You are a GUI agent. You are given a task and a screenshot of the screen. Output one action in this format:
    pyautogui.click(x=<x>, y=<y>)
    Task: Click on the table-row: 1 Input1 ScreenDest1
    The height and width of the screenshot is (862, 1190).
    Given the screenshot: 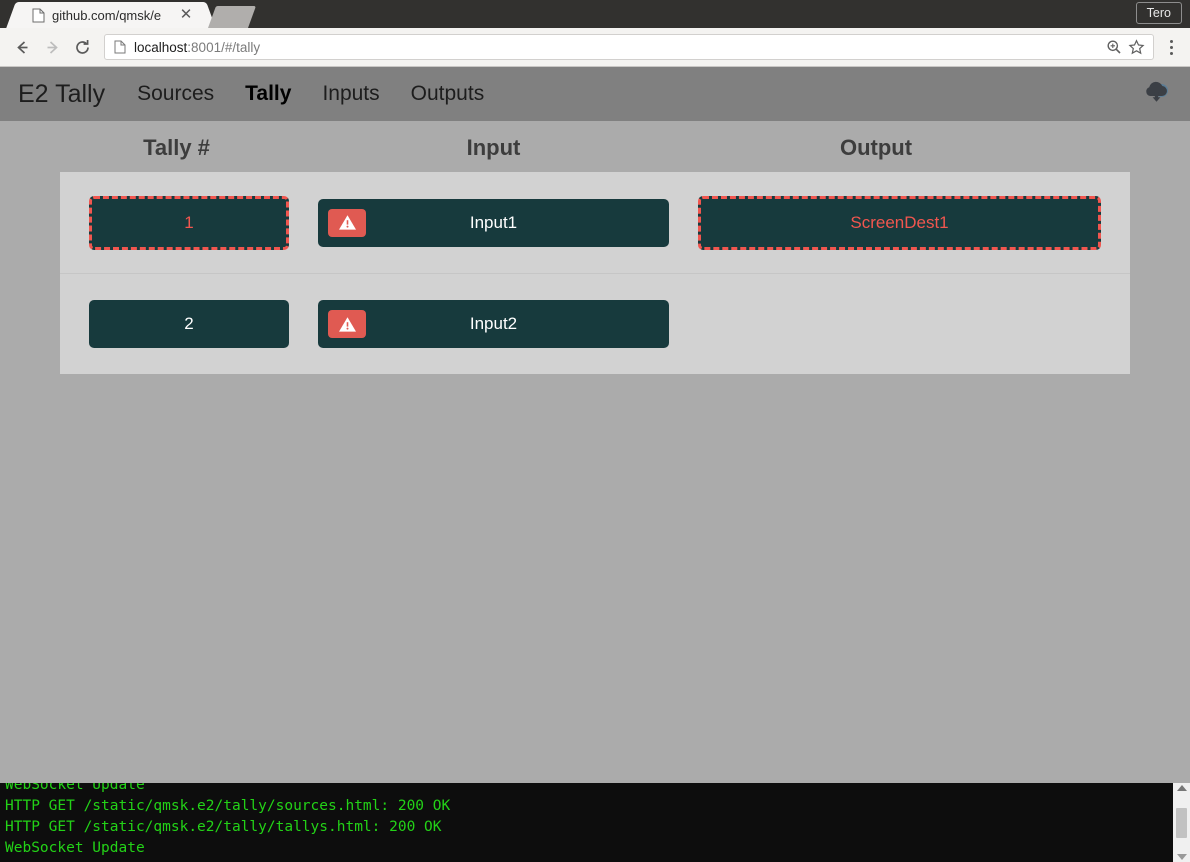 What is the action you would take?
    pyautogui.click(x=595, y=222)
    